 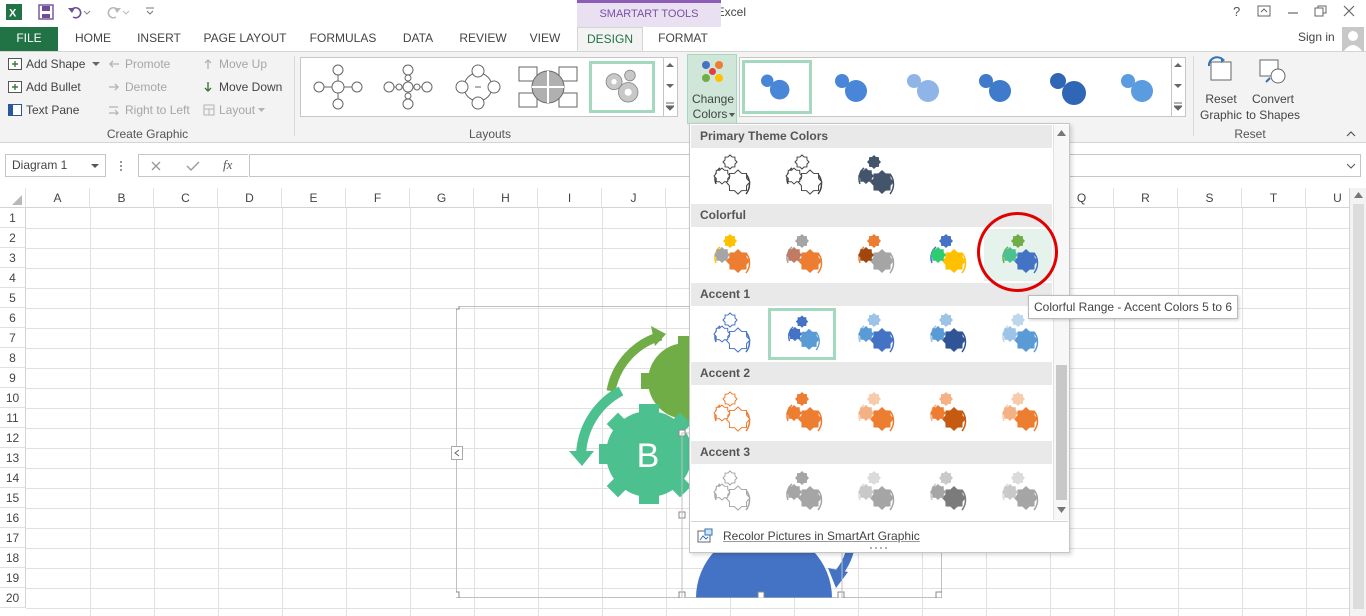 What do you see at coordinates (683, 39) in the screenshot?
I see `tab-format: FORMAT` at bounding box center [683, 39].